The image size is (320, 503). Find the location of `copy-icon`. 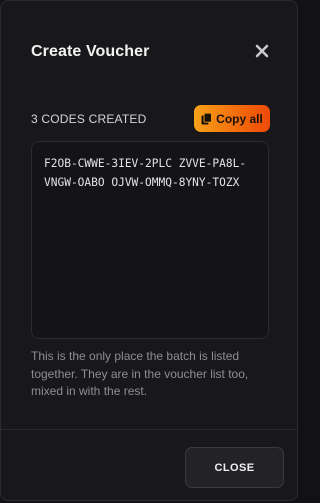

copy-icon is located at coordinates (207, 118).